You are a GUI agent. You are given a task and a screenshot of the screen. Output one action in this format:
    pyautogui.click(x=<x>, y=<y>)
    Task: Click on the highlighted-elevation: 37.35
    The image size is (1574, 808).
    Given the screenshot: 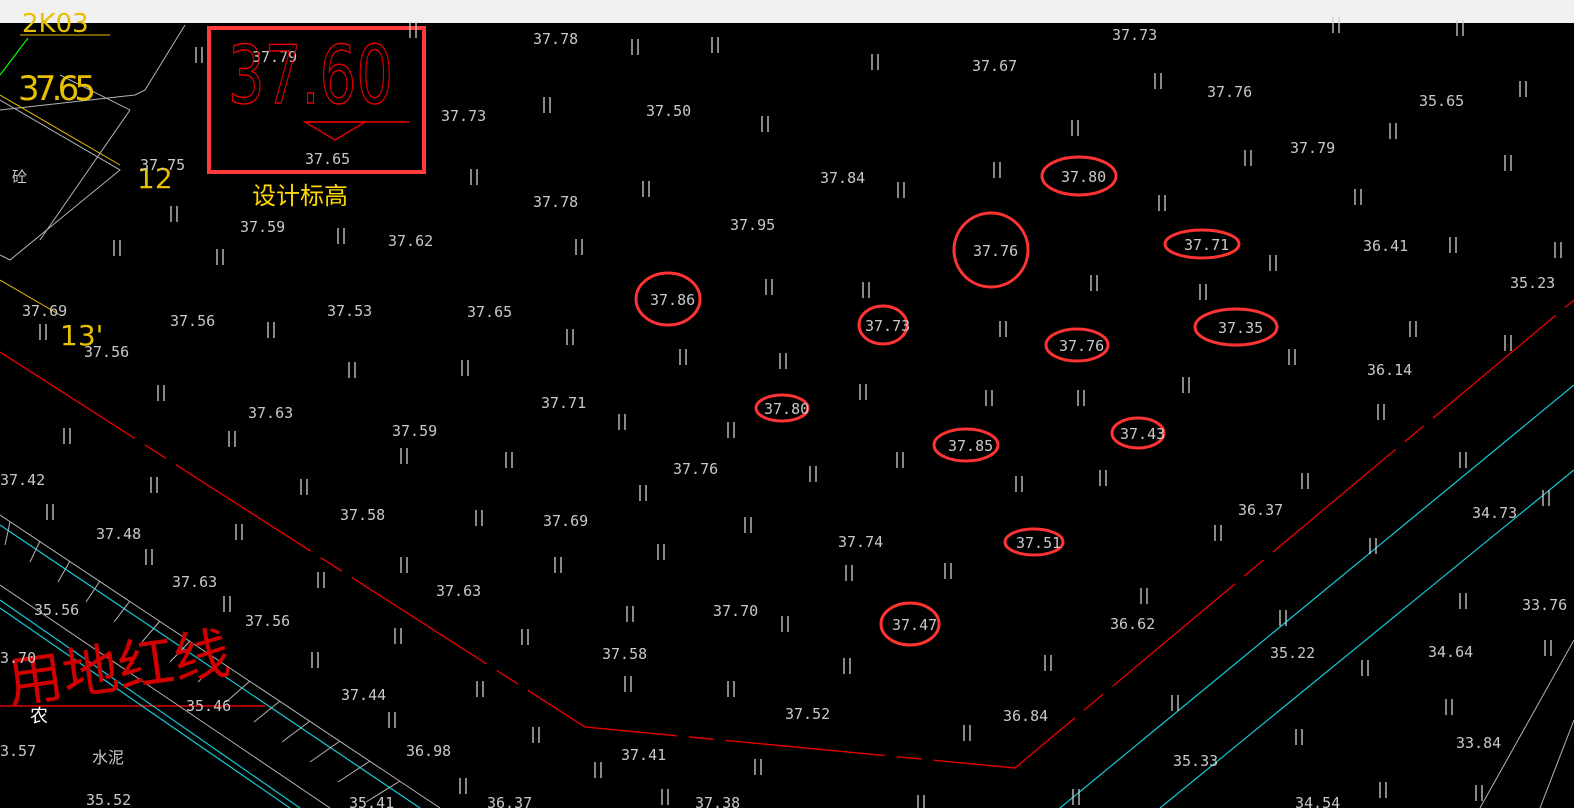 What is the action you would take?
    pyautogui.click(x=1236, y=327)
    